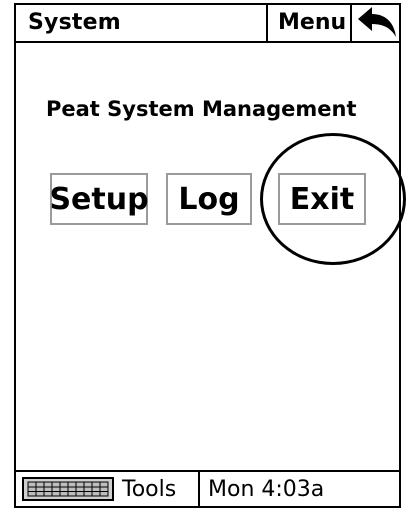  Describe the element at coordinates (149, 489) in the screenshot. I see `tools-menu: Tools` at that location.